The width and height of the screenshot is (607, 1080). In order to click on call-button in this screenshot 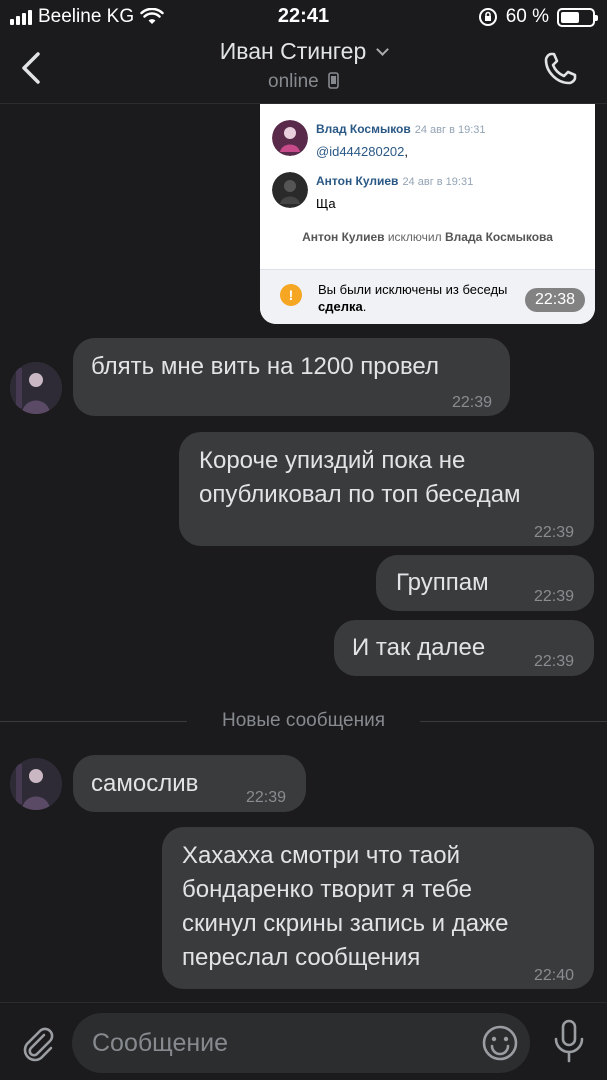, I will do `click(561, 68)`.